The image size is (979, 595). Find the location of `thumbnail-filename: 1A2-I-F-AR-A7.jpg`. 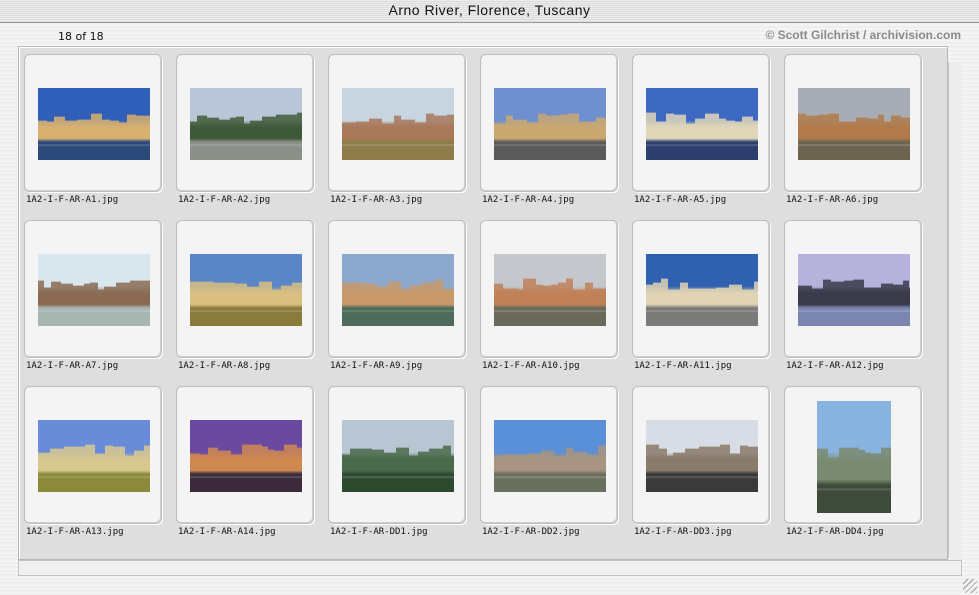

thumbnail-filename: 1A2-I-F-AR-A7.jpg is located at coordinates (72, 366).